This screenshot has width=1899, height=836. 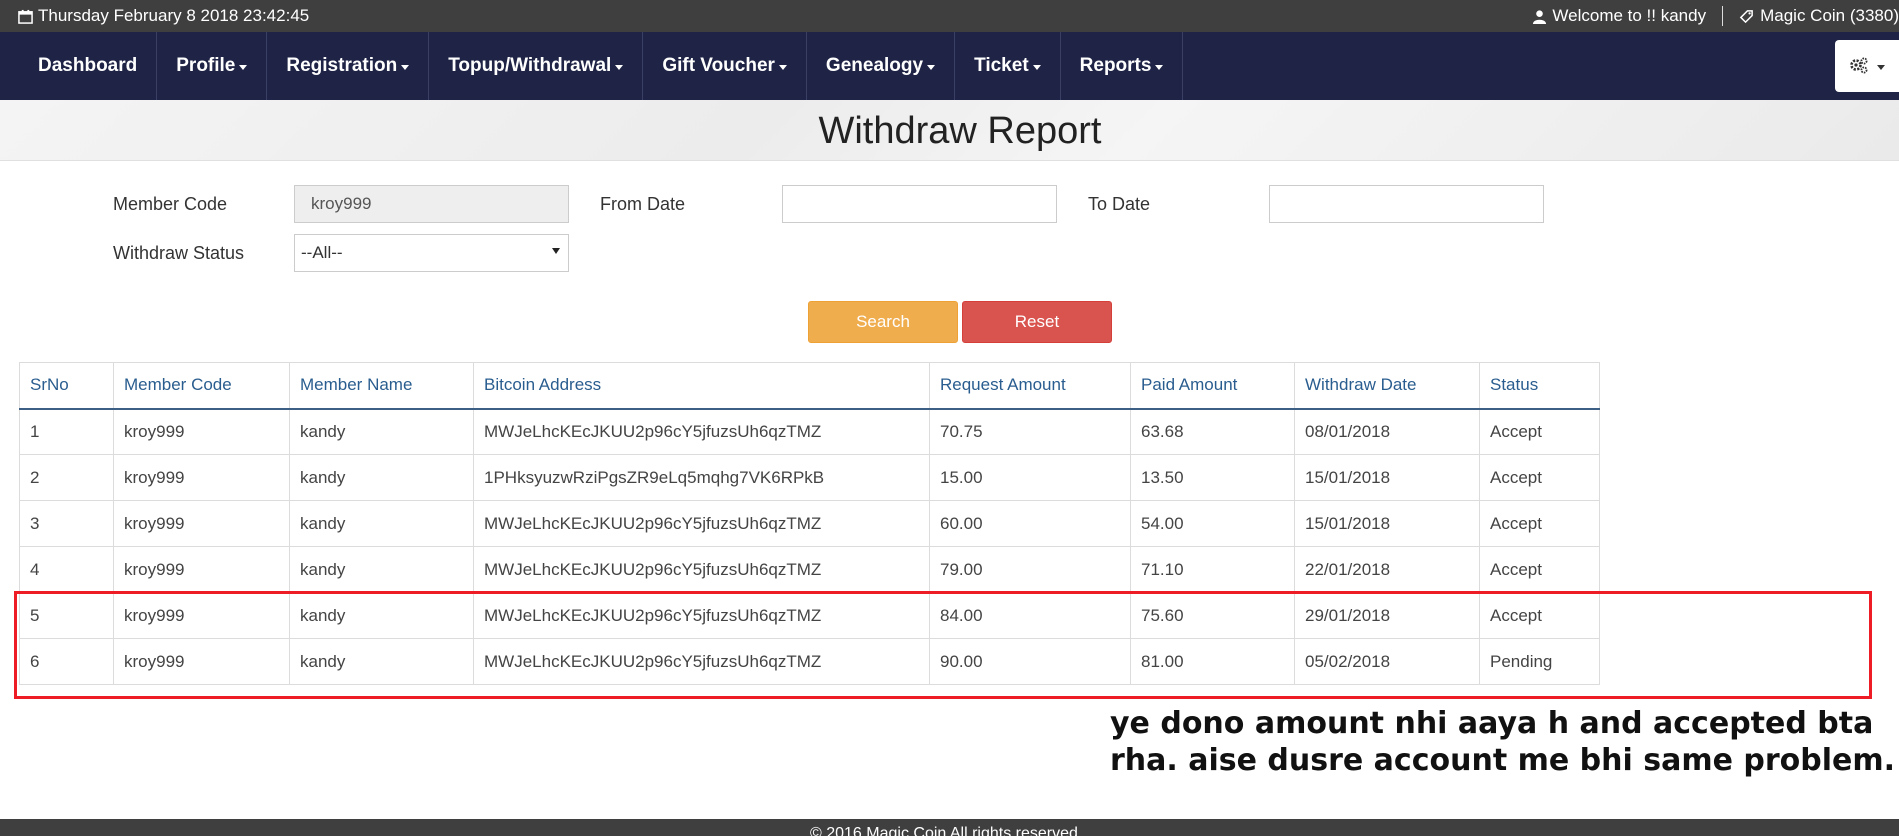 I want to click on table-cell: 4, so click(x=66, y=569).